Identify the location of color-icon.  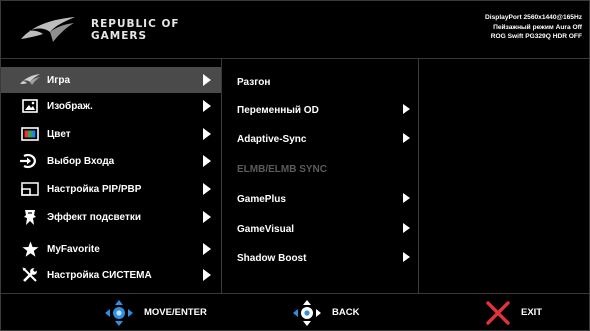
(30, 134).